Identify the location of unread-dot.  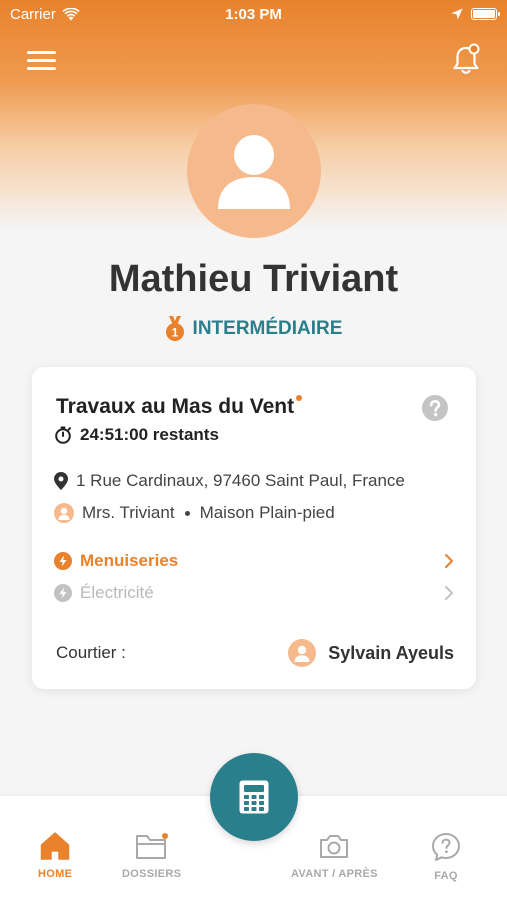
(299, 398).